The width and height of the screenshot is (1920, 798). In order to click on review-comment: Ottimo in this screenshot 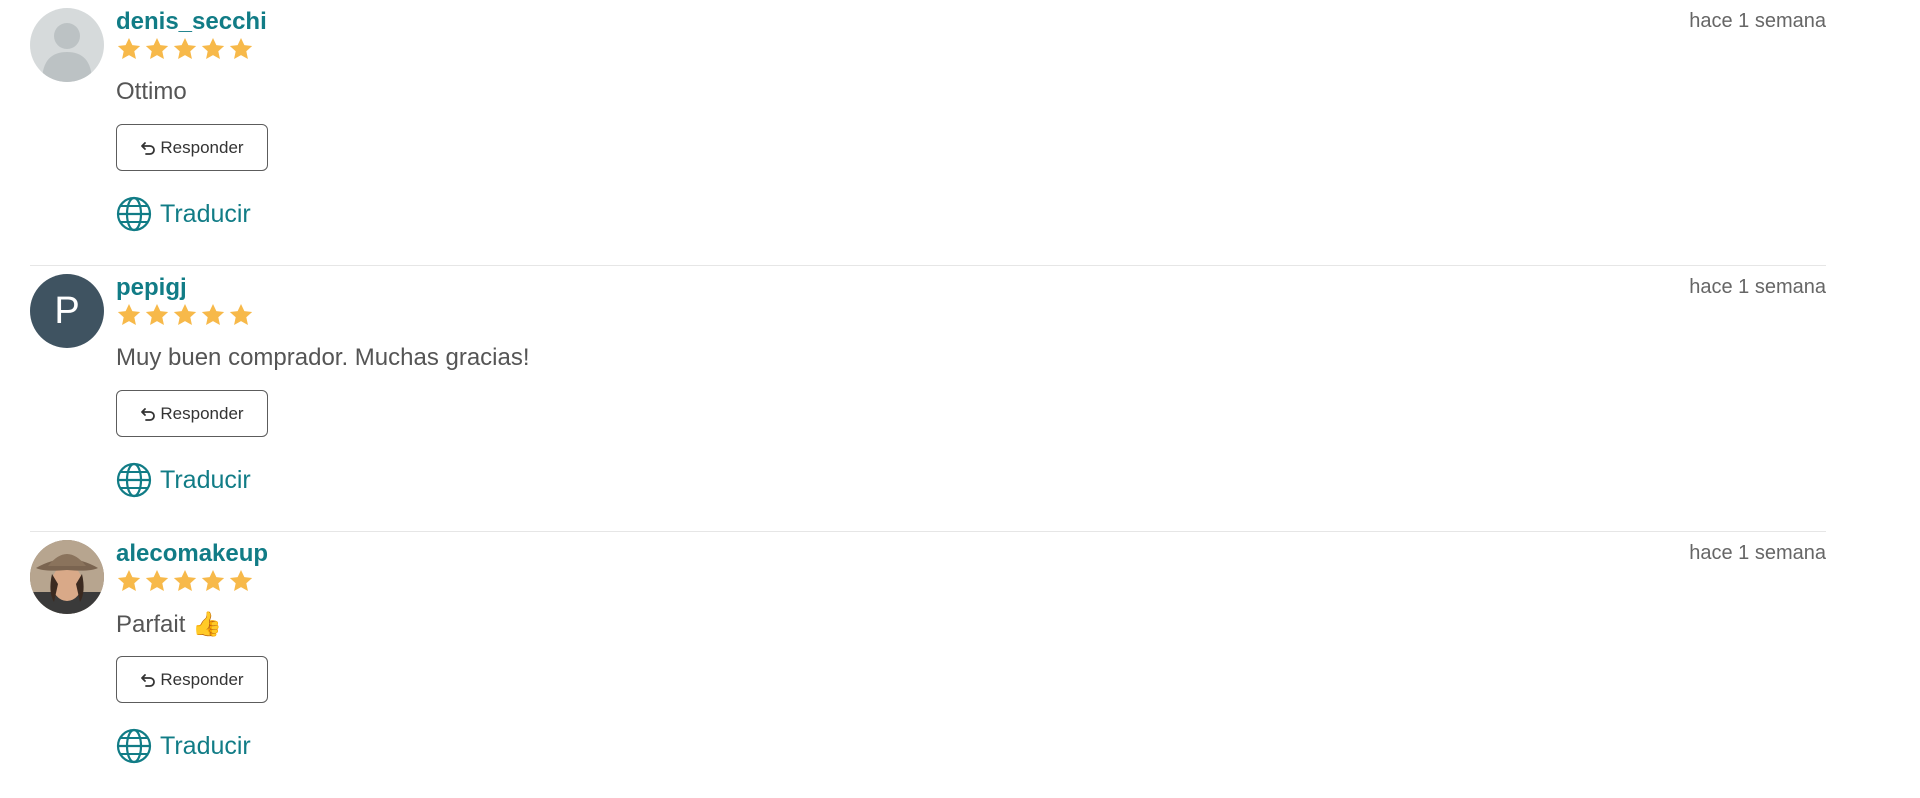, I will do `click(151, 91)`.